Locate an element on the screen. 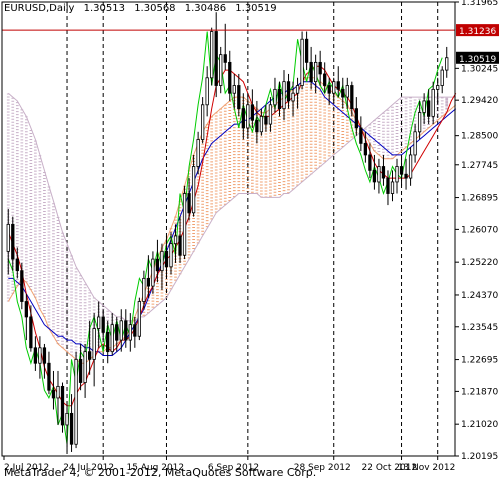 This screenshot has height=500, width=500. x-tick-label: 13 Nov 2012 is located at coordinates (427, 468).